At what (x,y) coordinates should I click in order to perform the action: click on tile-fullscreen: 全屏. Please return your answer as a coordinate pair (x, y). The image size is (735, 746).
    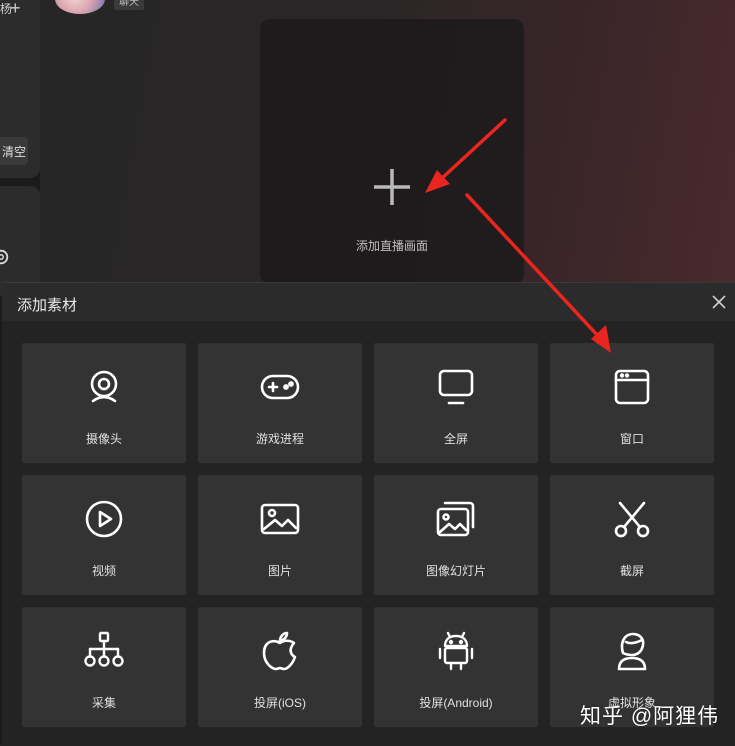
    Looking at the image, I should click on (456, 403).